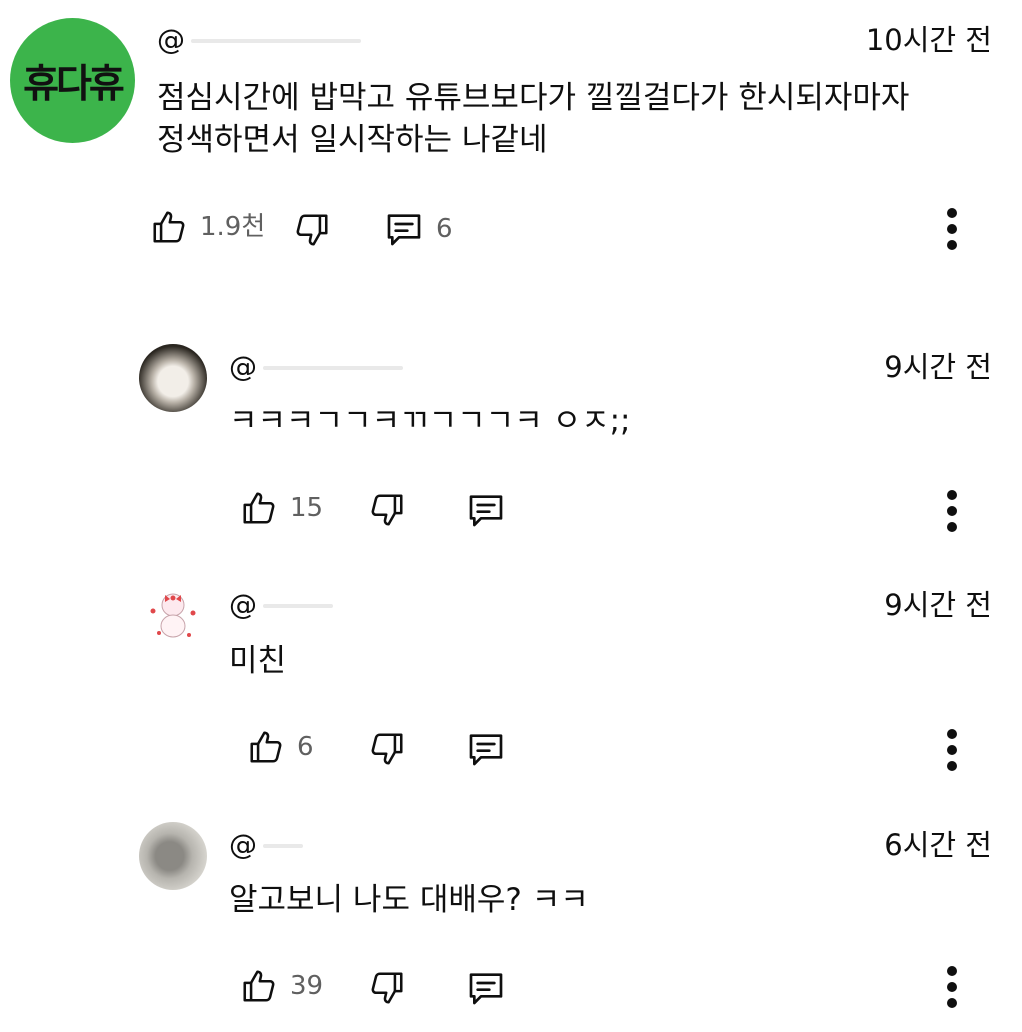  What do you see at coordinates (281, 508) in the screenshot?
I see `like-button: 15` at bounding box center [281, 508].